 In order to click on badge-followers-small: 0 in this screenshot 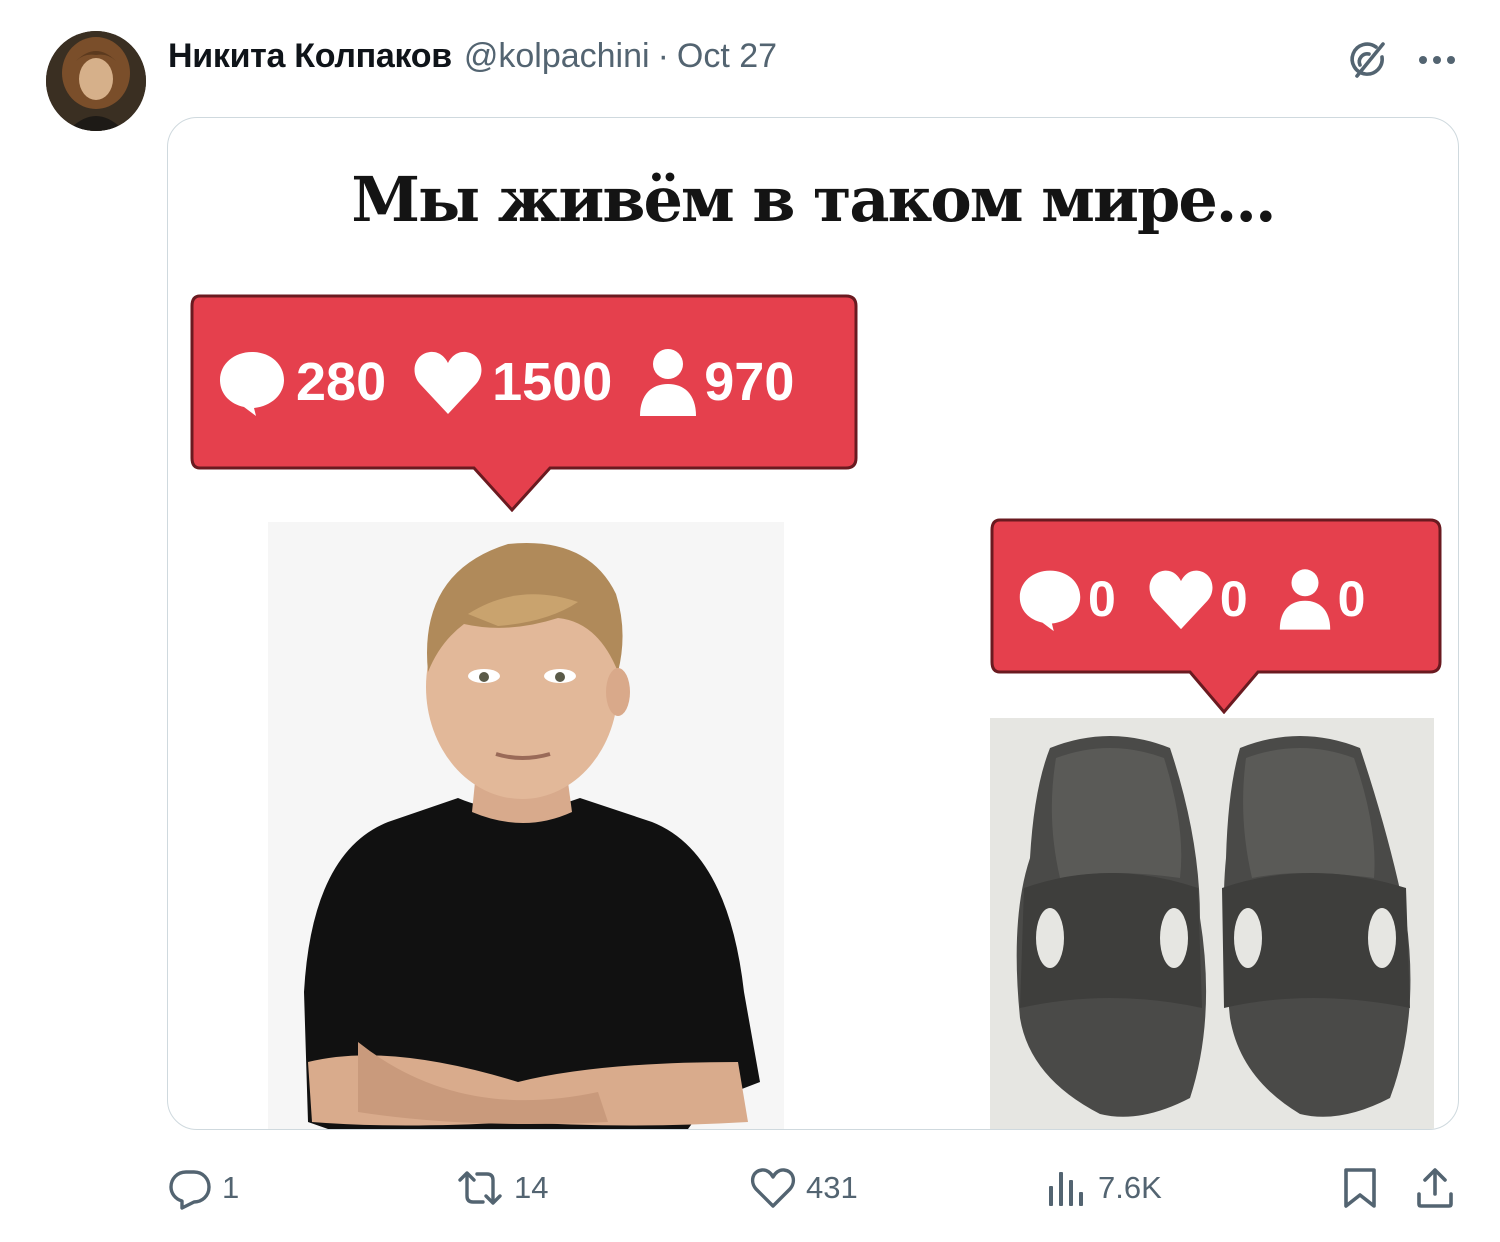, I will do `click(1322, 599)`.